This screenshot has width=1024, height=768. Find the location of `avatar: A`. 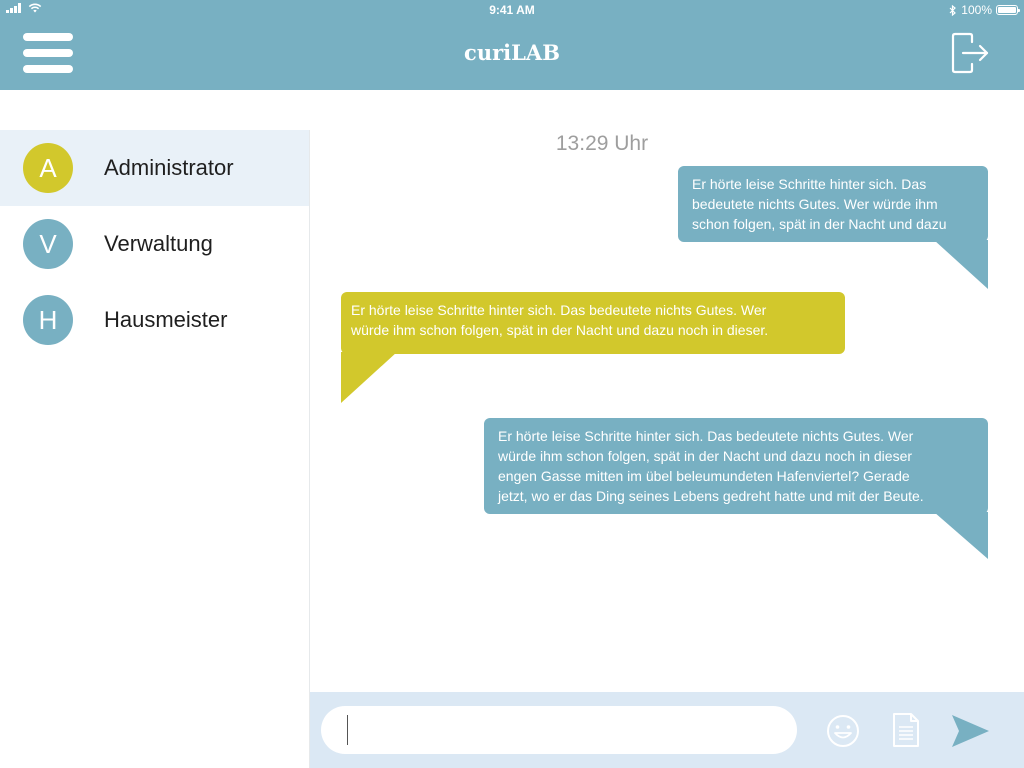

avatar: A is located at coordinates (48, 168).